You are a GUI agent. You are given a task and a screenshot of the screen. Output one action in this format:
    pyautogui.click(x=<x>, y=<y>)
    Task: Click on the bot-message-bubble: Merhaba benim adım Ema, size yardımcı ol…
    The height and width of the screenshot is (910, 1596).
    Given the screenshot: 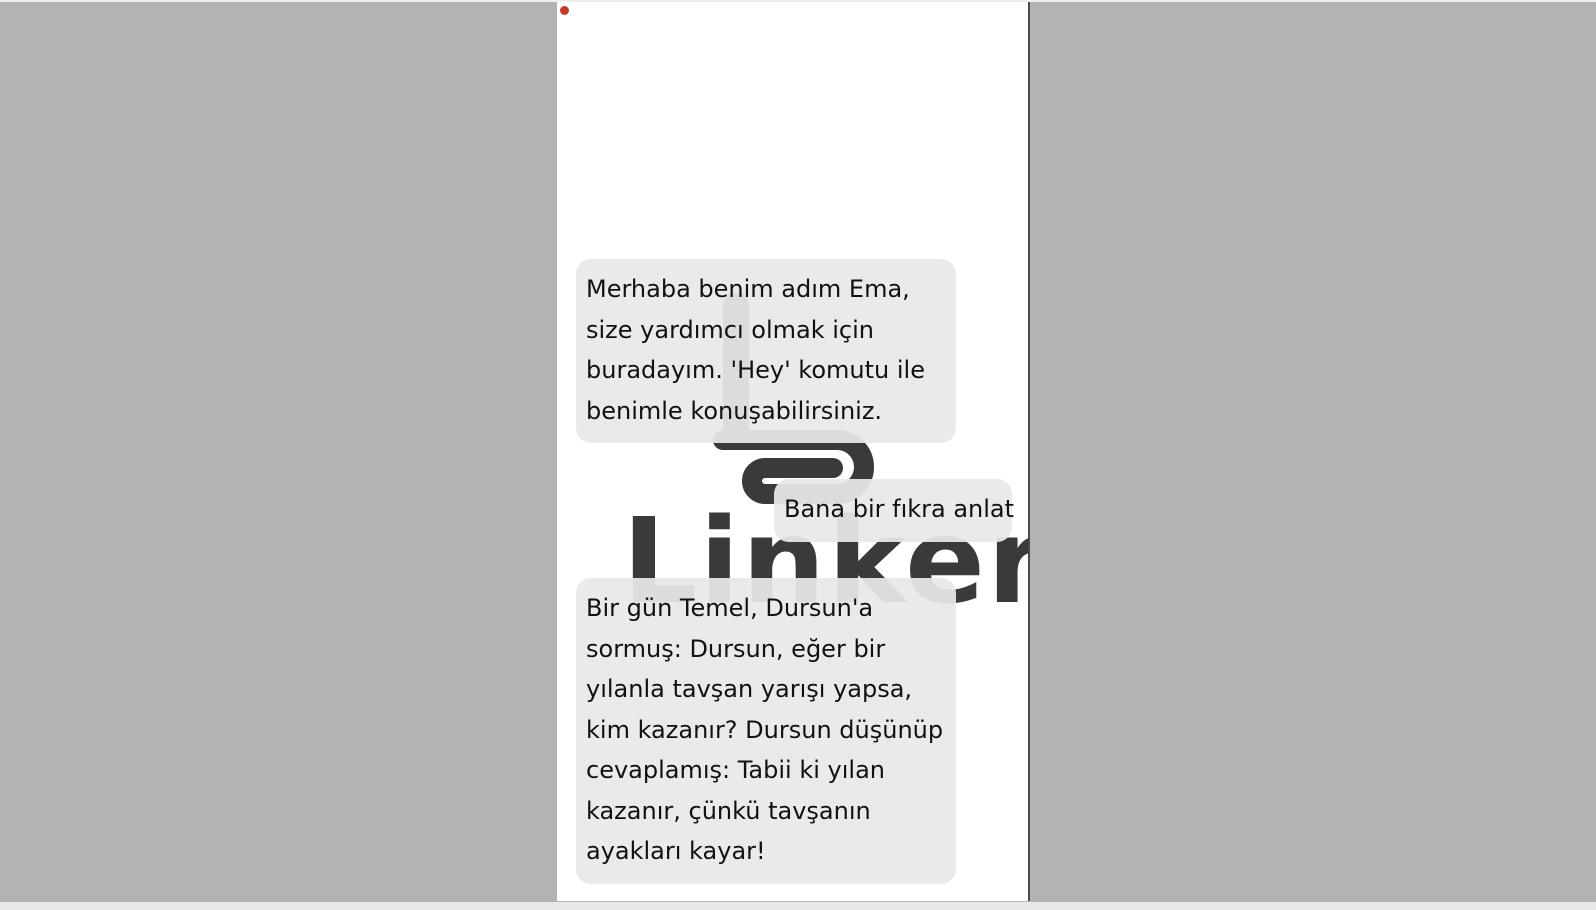 What is the action you would take?
    pyautogui.click(x=766, y=351)
    